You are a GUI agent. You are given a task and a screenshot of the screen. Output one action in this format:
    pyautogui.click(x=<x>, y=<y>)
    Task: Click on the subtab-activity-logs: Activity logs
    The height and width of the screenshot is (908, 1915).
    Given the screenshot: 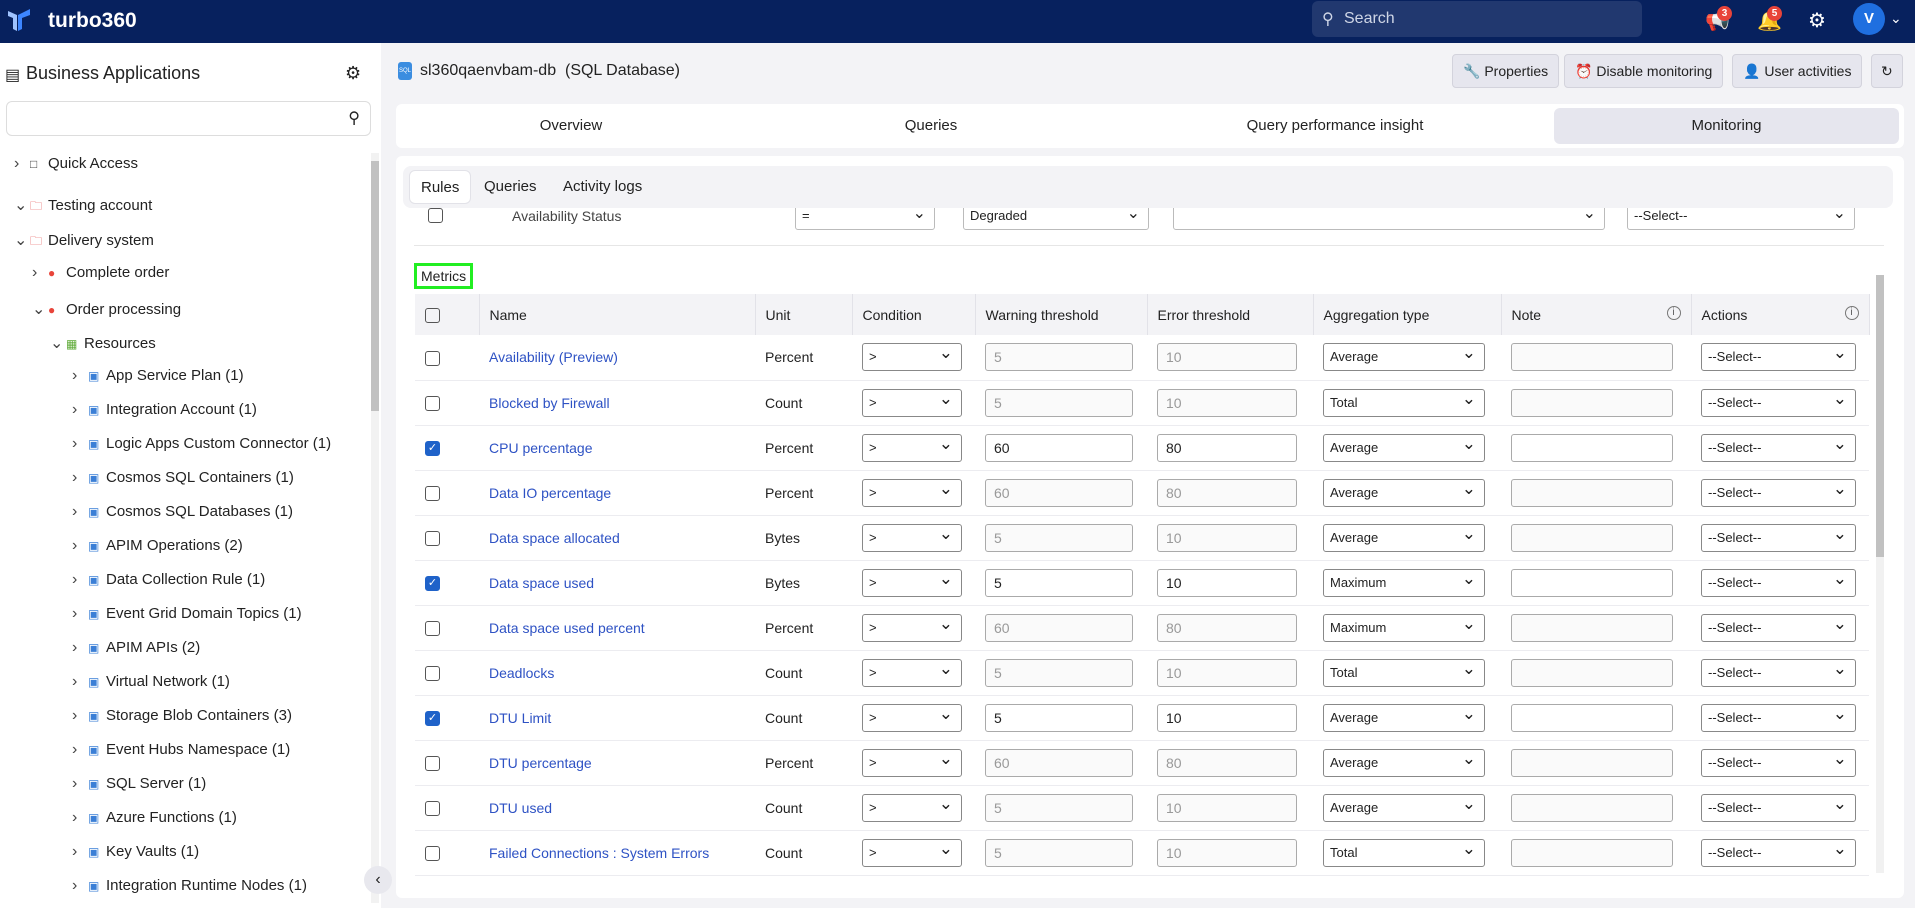 What is the action you would take?
    pyautogui.click(x=602, y=187)
    